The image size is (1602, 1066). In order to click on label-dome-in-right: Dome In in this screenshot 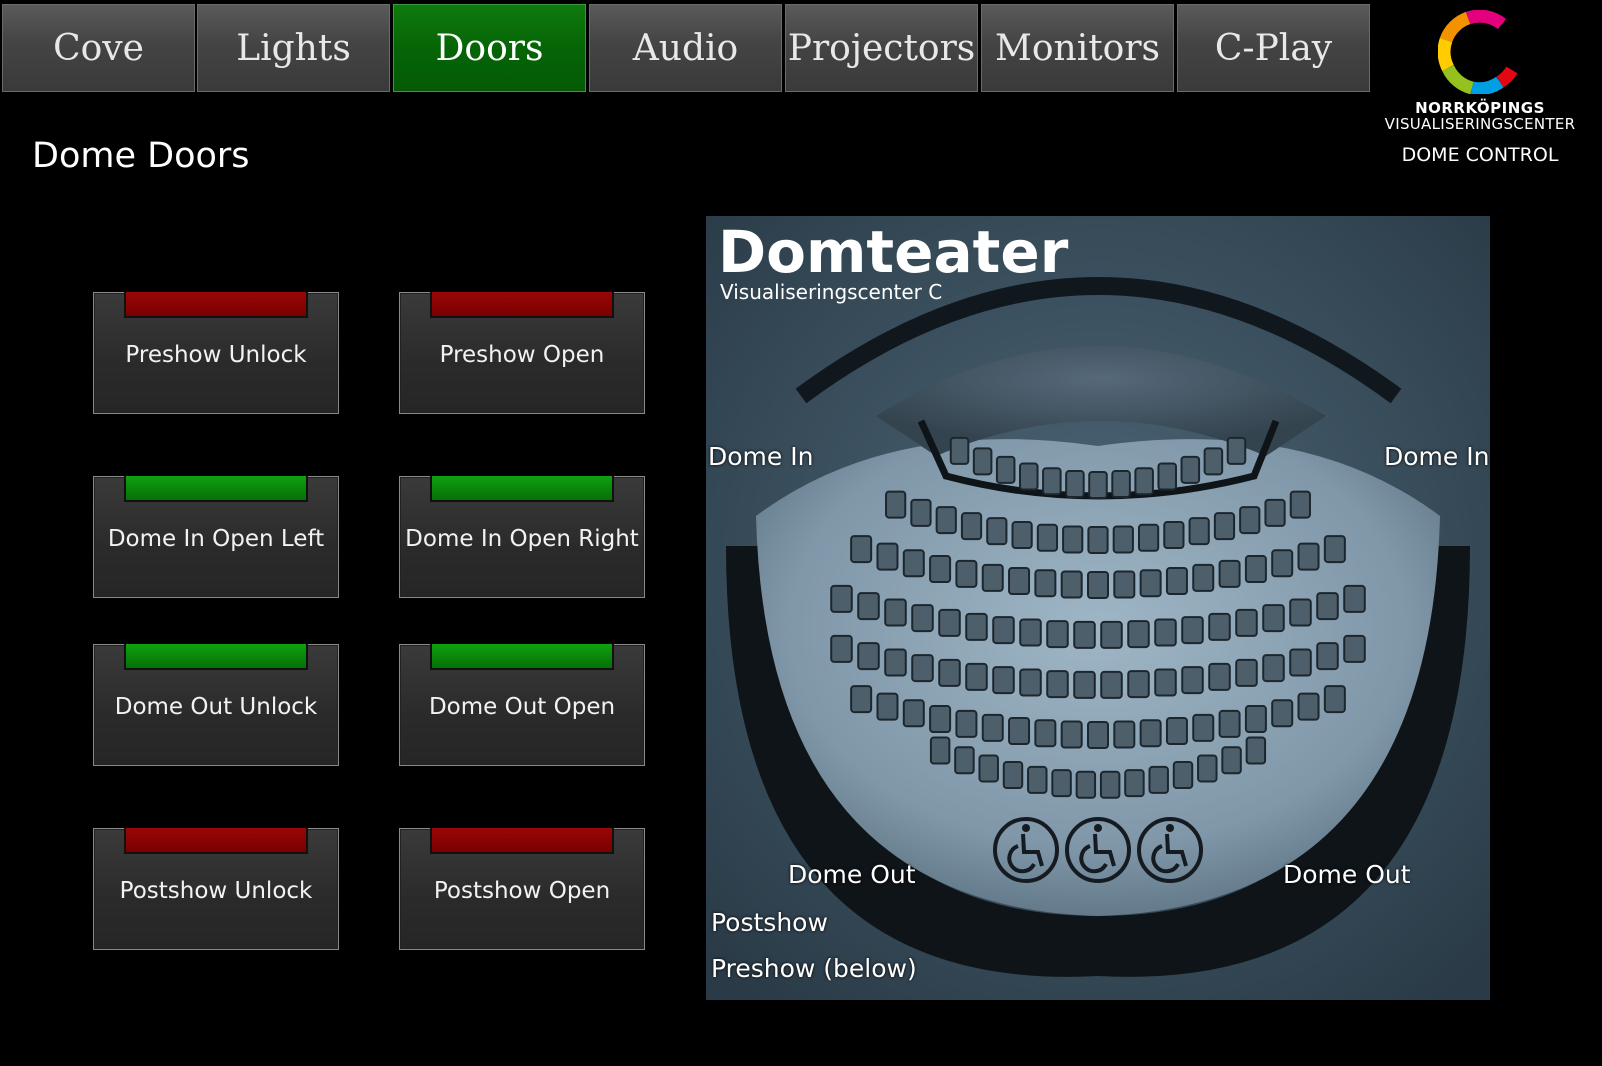, I will do `click(1437, 456)`.